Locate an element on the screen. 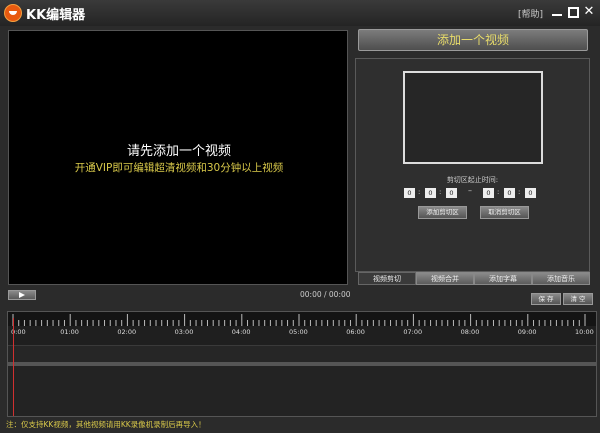 The image size is (600, 433). start-second-field: 0 is located at coordinates (451, 193).